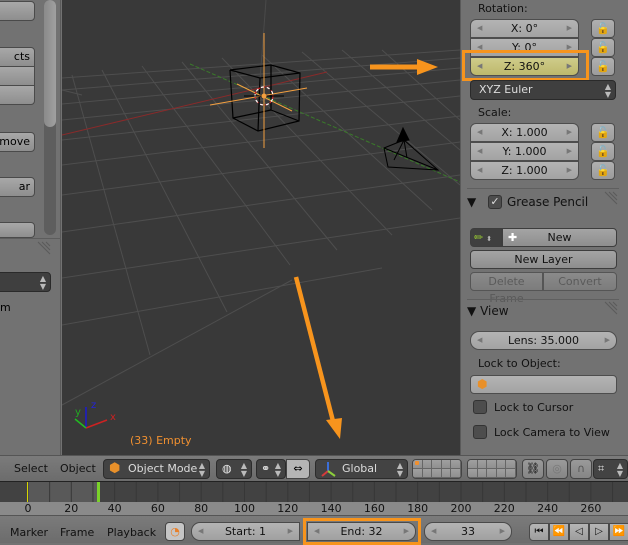 The height and width of the screenshot is (545, 628). Describe the element at coordinates (533, 469) in the screenshot. I see `lock-scene-layers-icon: ⛓` at that location.